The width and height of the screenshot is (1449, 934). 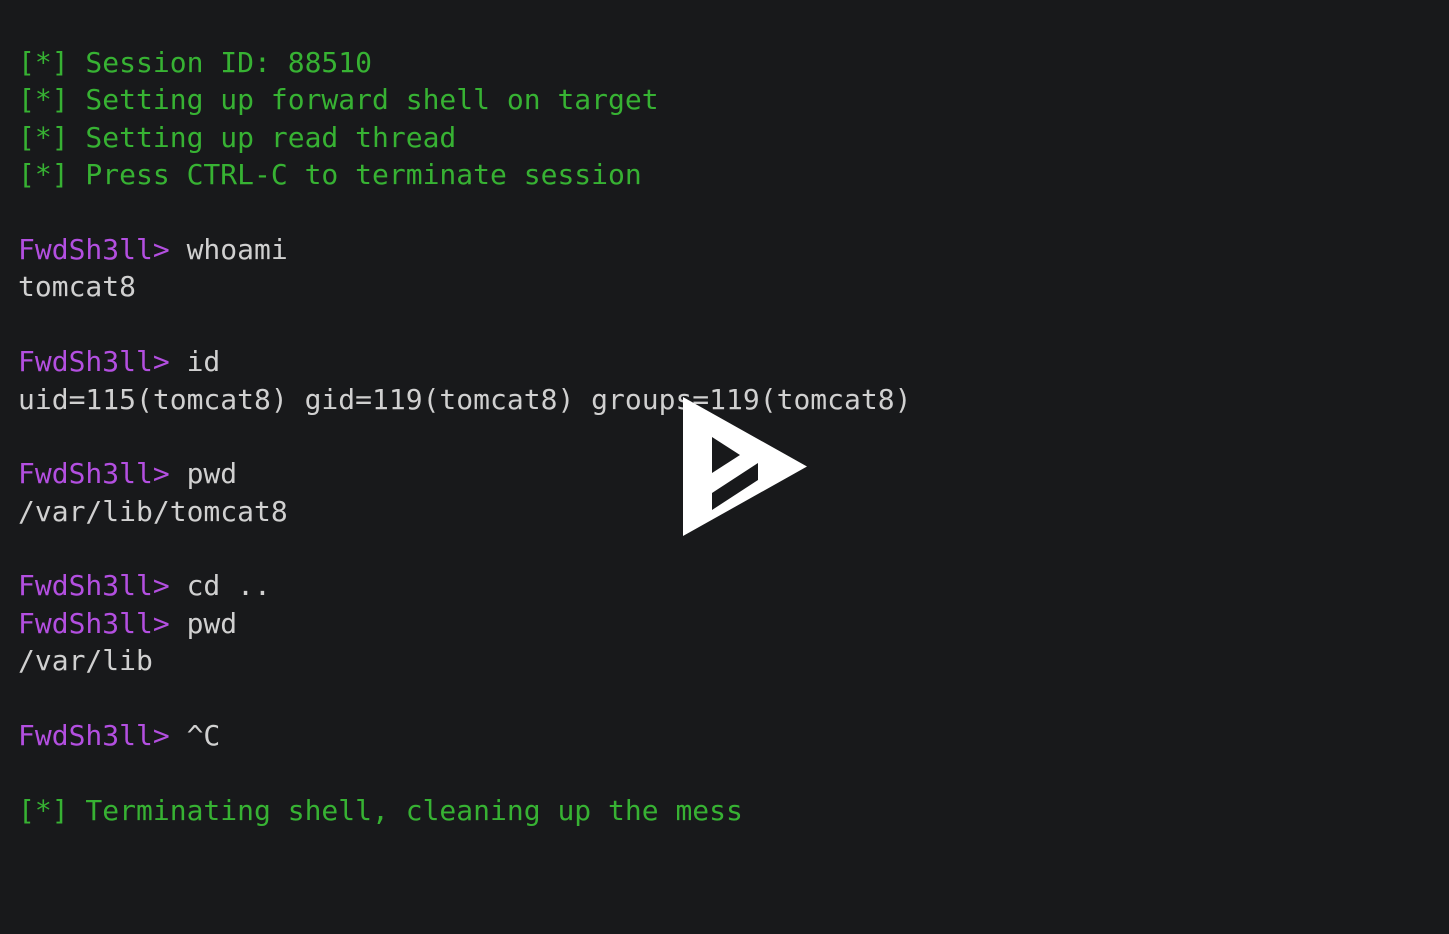 I want to click on play-button, so click(x=745, y=466).